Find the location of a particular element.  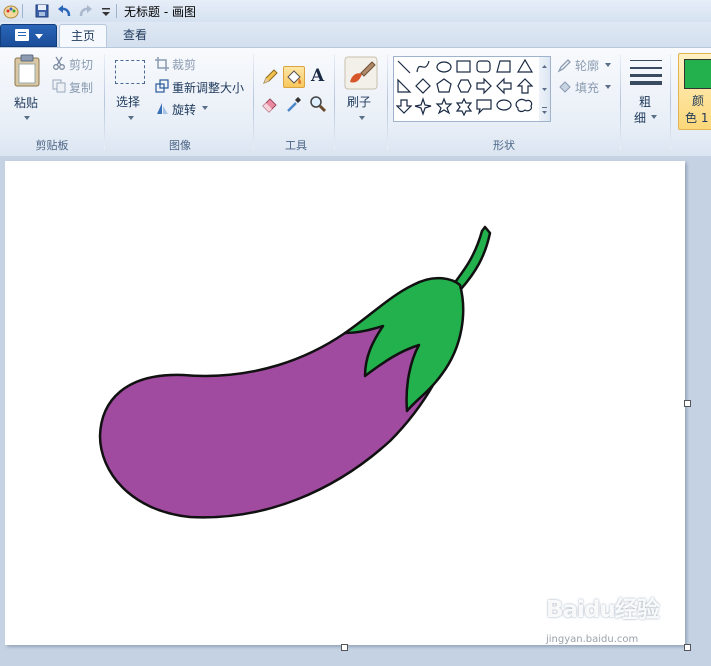

customize-toolbar-icon is located at coordinates (106, 11).